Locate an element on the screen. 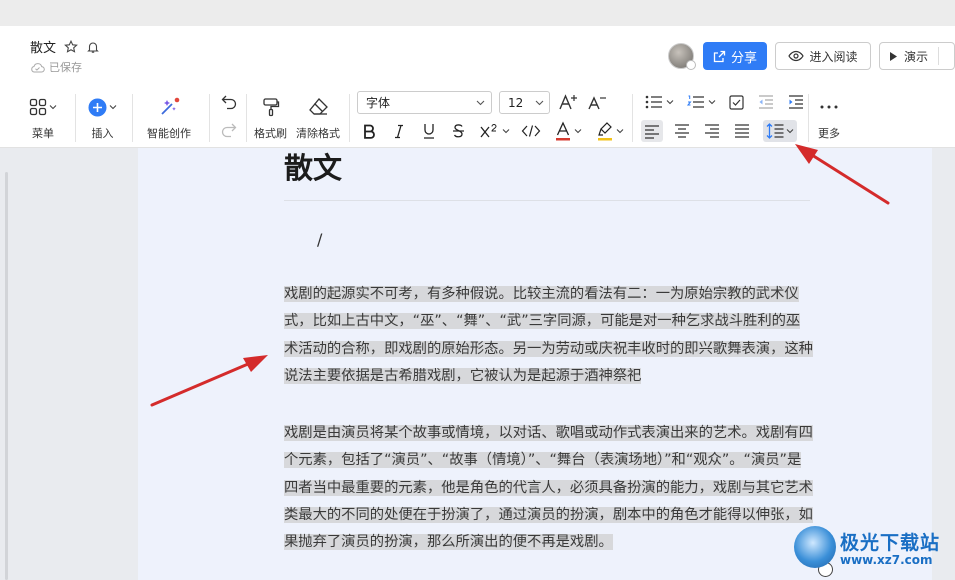  superscript-button is located at coordinates (495, 131).